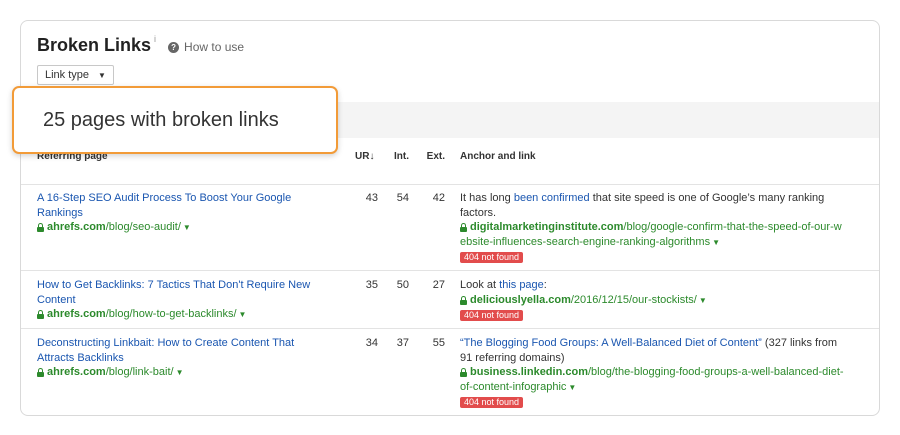 This screenshot has height=435, width=900. Describe the element at coordinates (371, 343) in the screenshot. I see `ur-value: 34` at that location.